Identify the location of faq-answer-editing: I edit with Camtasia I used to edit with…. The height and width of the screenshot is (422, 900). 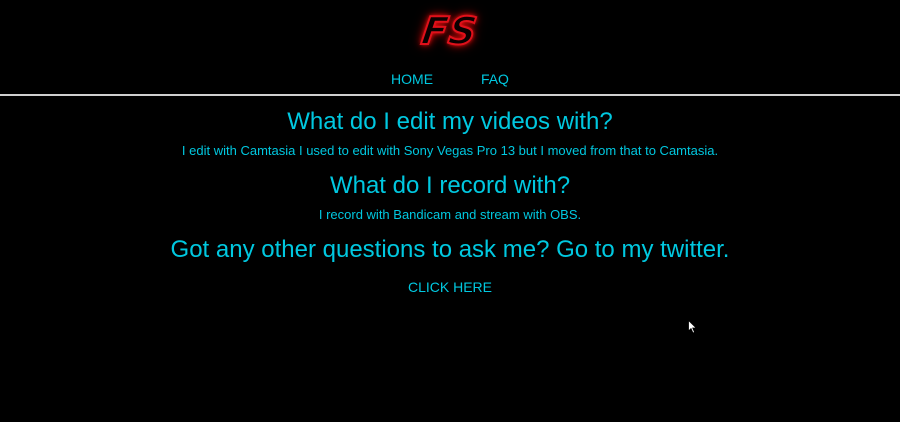
(450, 150).